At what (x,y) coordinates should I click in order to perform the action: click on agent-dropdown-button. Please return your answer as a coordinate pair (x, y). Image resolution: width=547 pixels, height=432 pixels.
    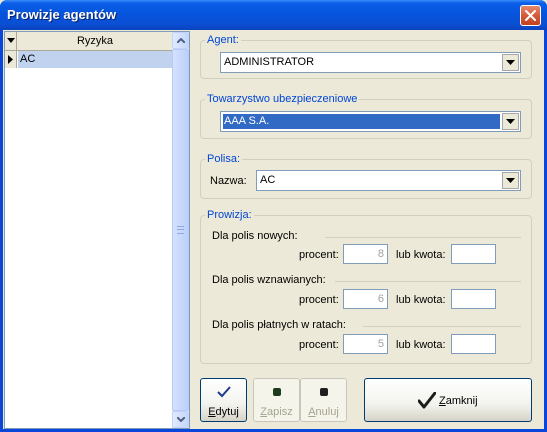
    Looking at the image, I should click on (510, 62).